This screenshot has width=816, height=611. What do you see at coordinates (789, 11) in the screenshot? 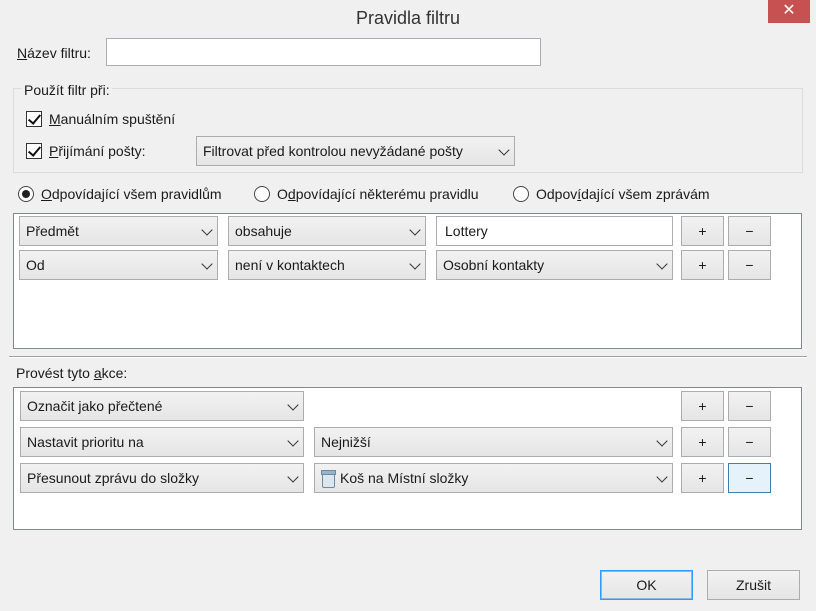
I see `close-button: ✕` at bounding box center [789, 11].